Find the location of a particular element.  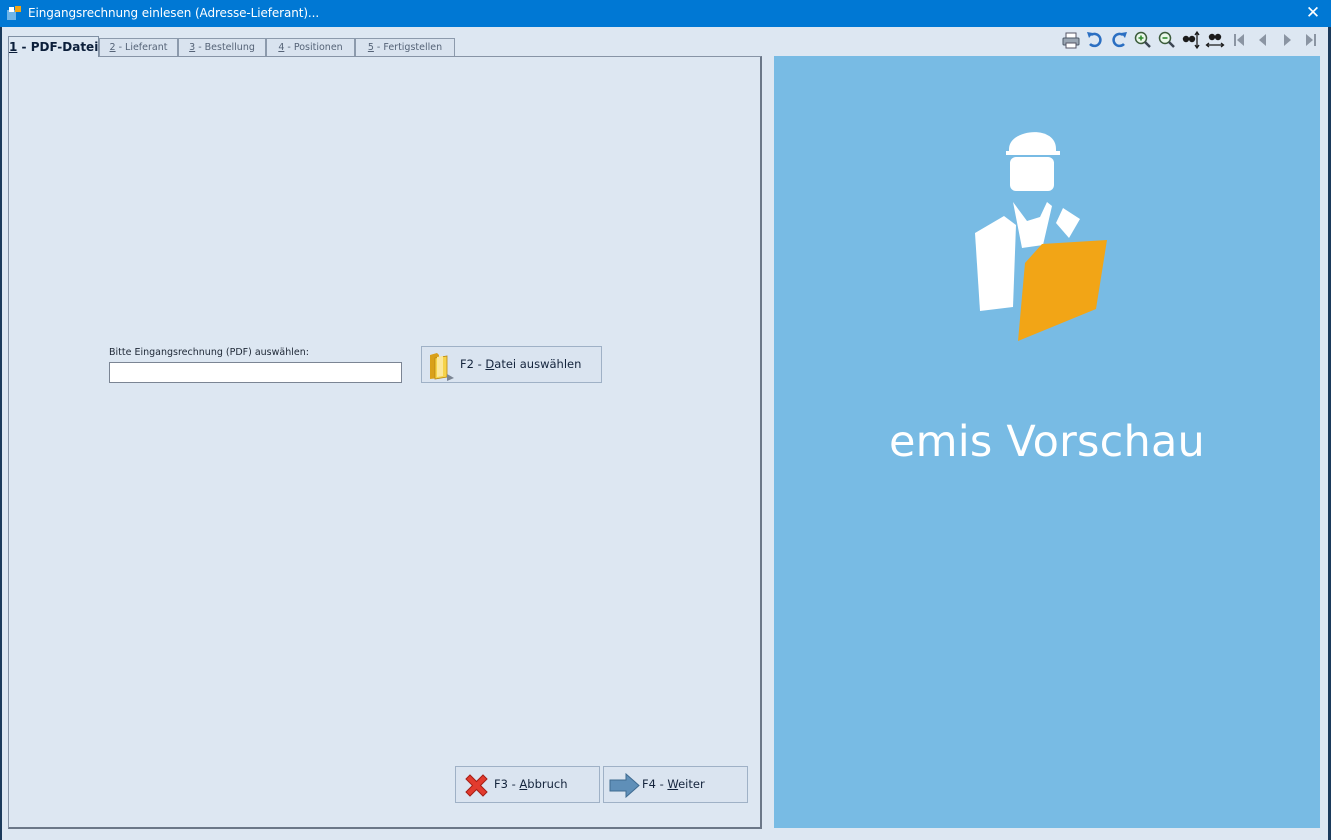

close-button: ✕ is located at coordinates (1313, 13).